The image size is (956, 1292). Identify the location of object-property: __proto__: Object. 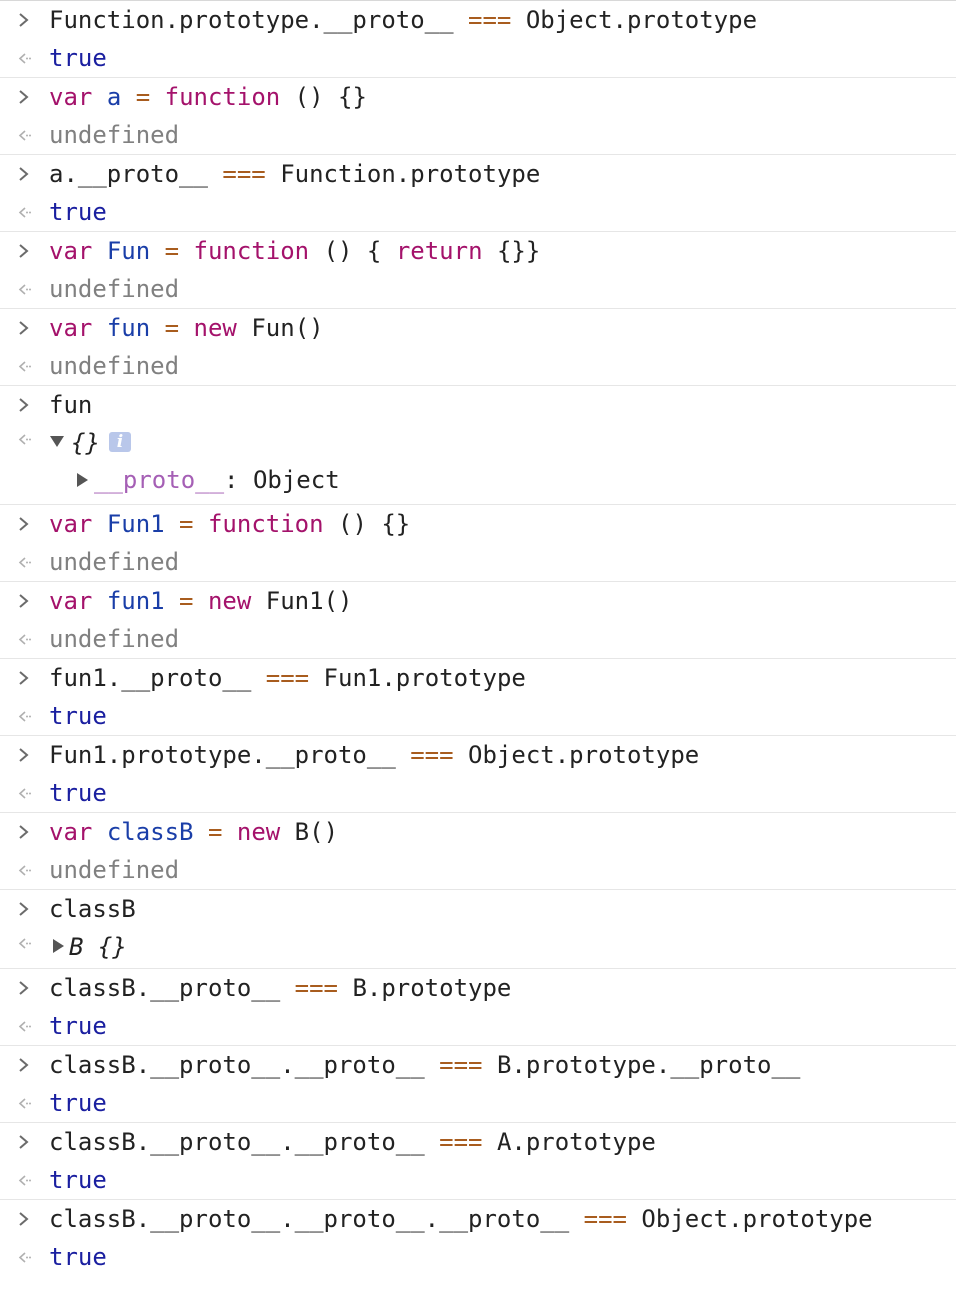
(478, 484).